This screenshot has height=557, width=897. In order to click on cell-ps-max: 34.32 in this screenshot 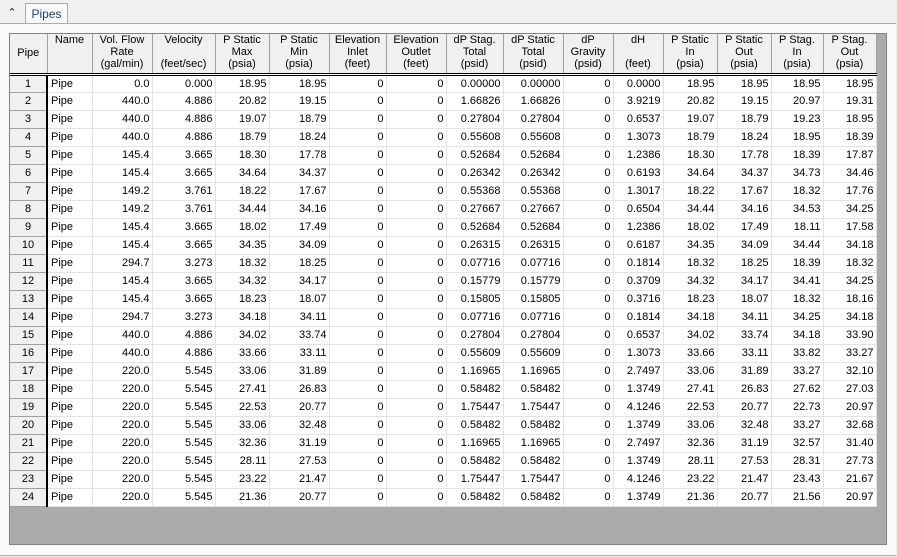, I will do `click(242, 281)`.